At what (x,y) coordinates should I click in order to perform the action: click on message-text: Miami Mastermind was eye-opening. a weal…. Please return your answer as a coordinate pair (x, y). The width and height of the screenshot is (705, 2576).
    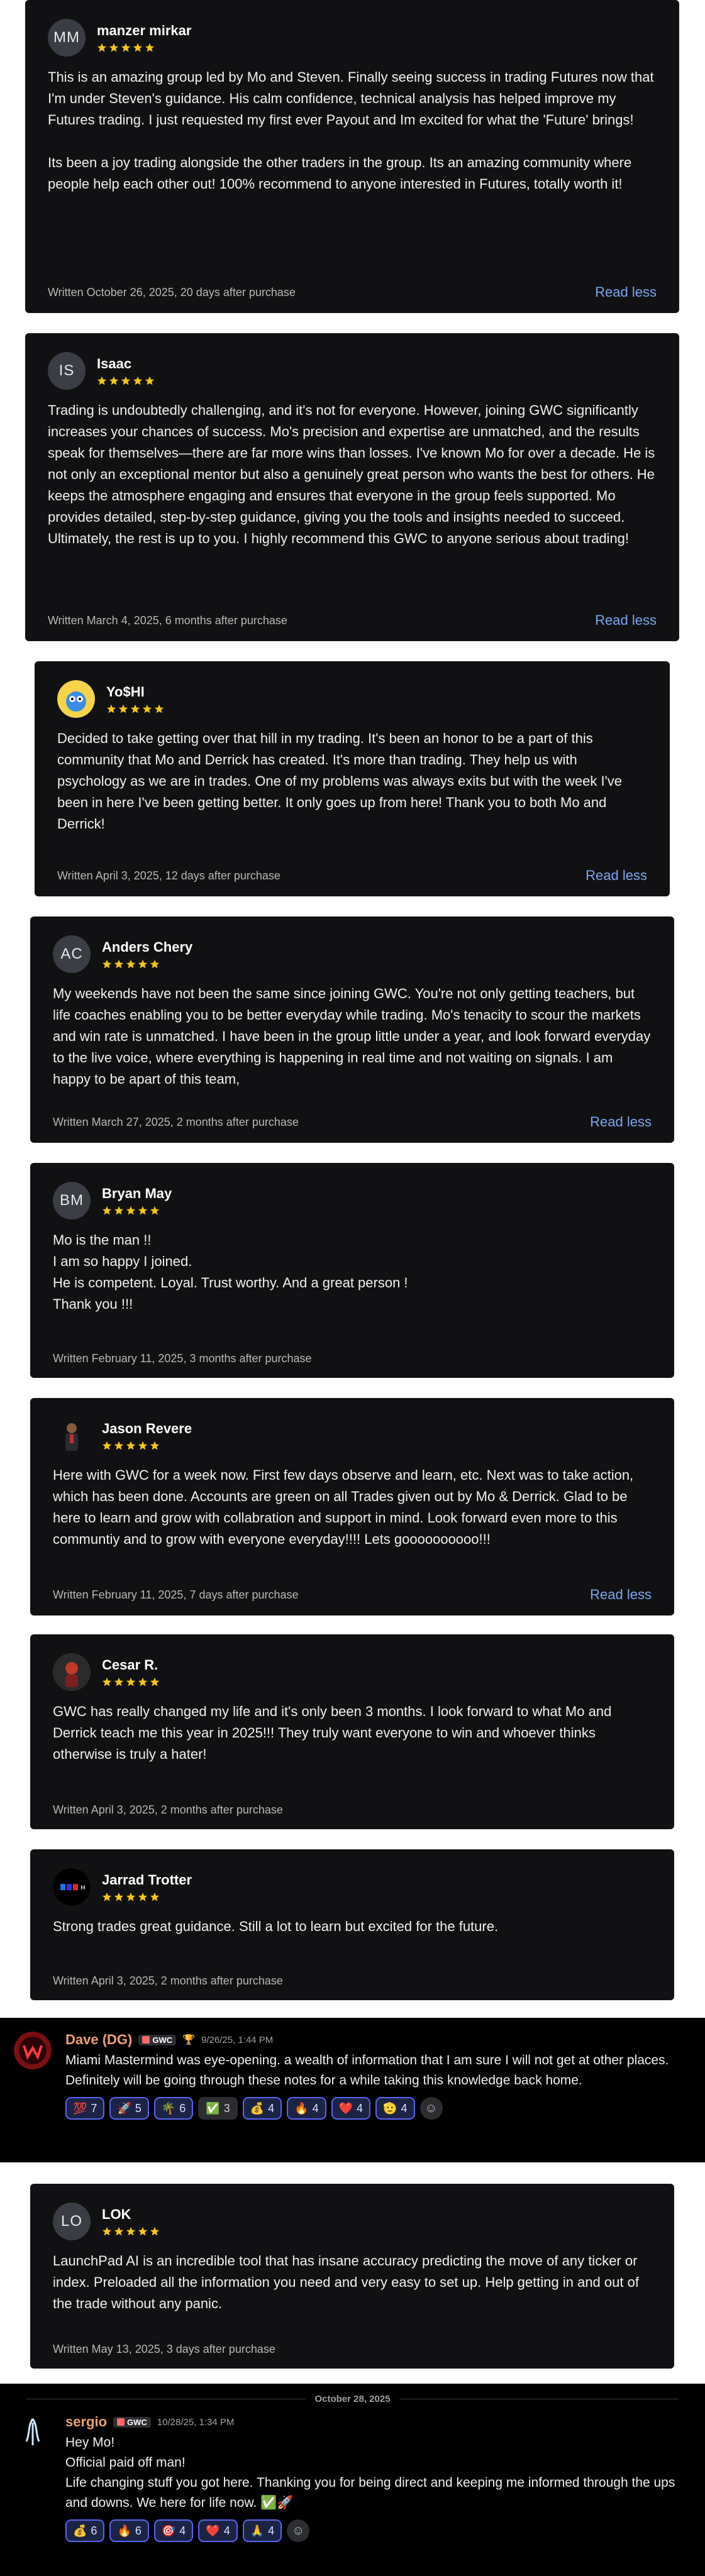
    Looking at the image, I should click on (367, 2070).